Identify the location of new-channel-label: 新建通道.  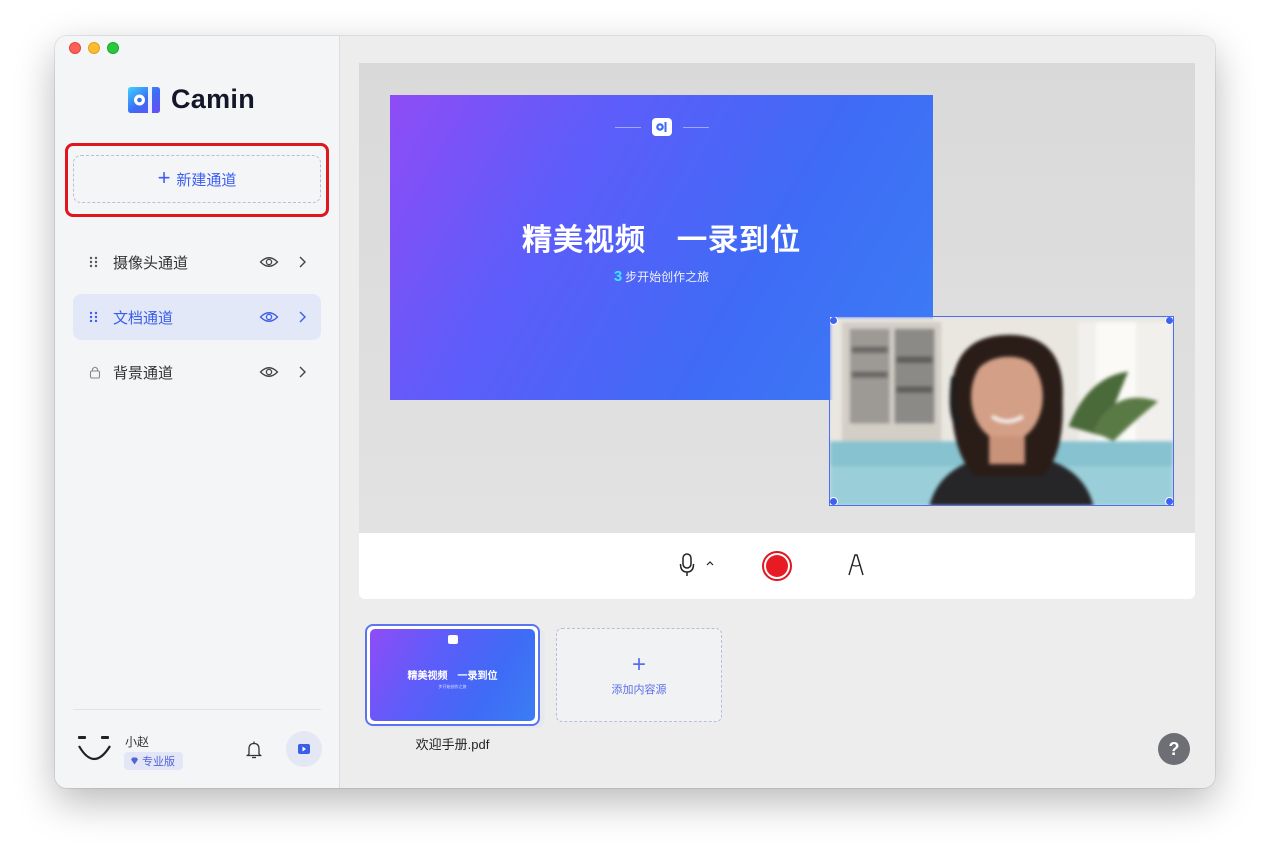
(206, 180).